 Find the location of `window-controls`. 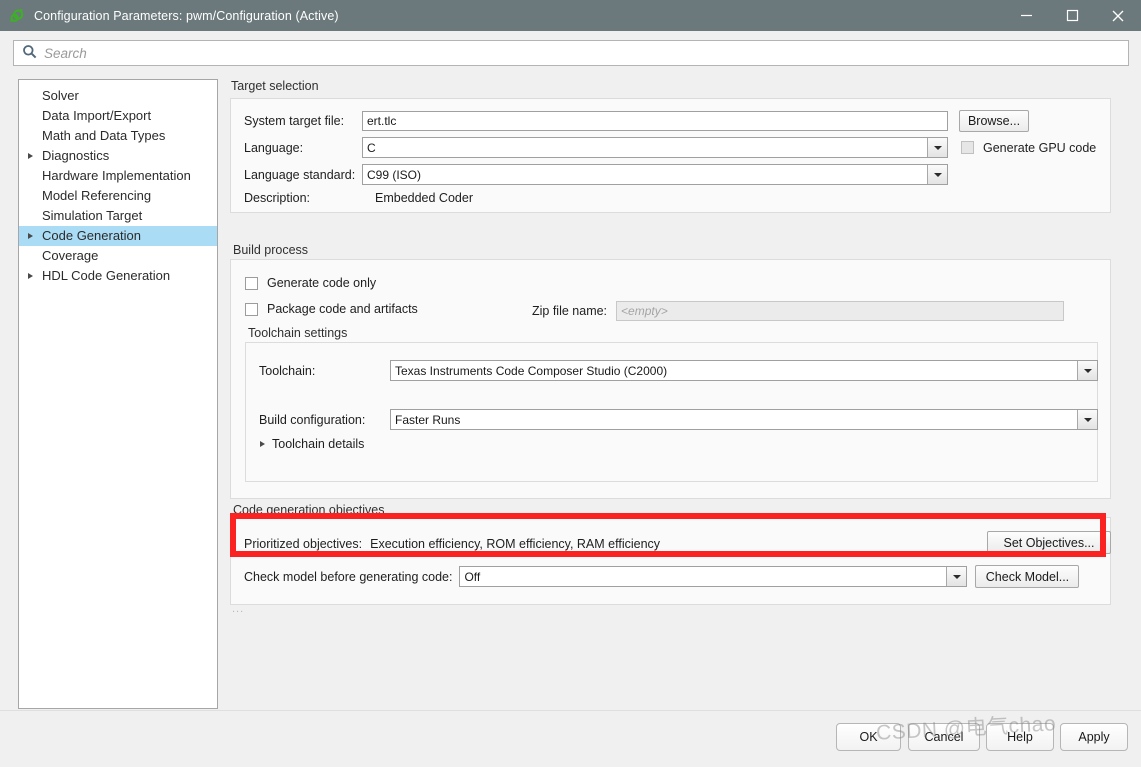

window-controls is located at coordinates (1072, 15).